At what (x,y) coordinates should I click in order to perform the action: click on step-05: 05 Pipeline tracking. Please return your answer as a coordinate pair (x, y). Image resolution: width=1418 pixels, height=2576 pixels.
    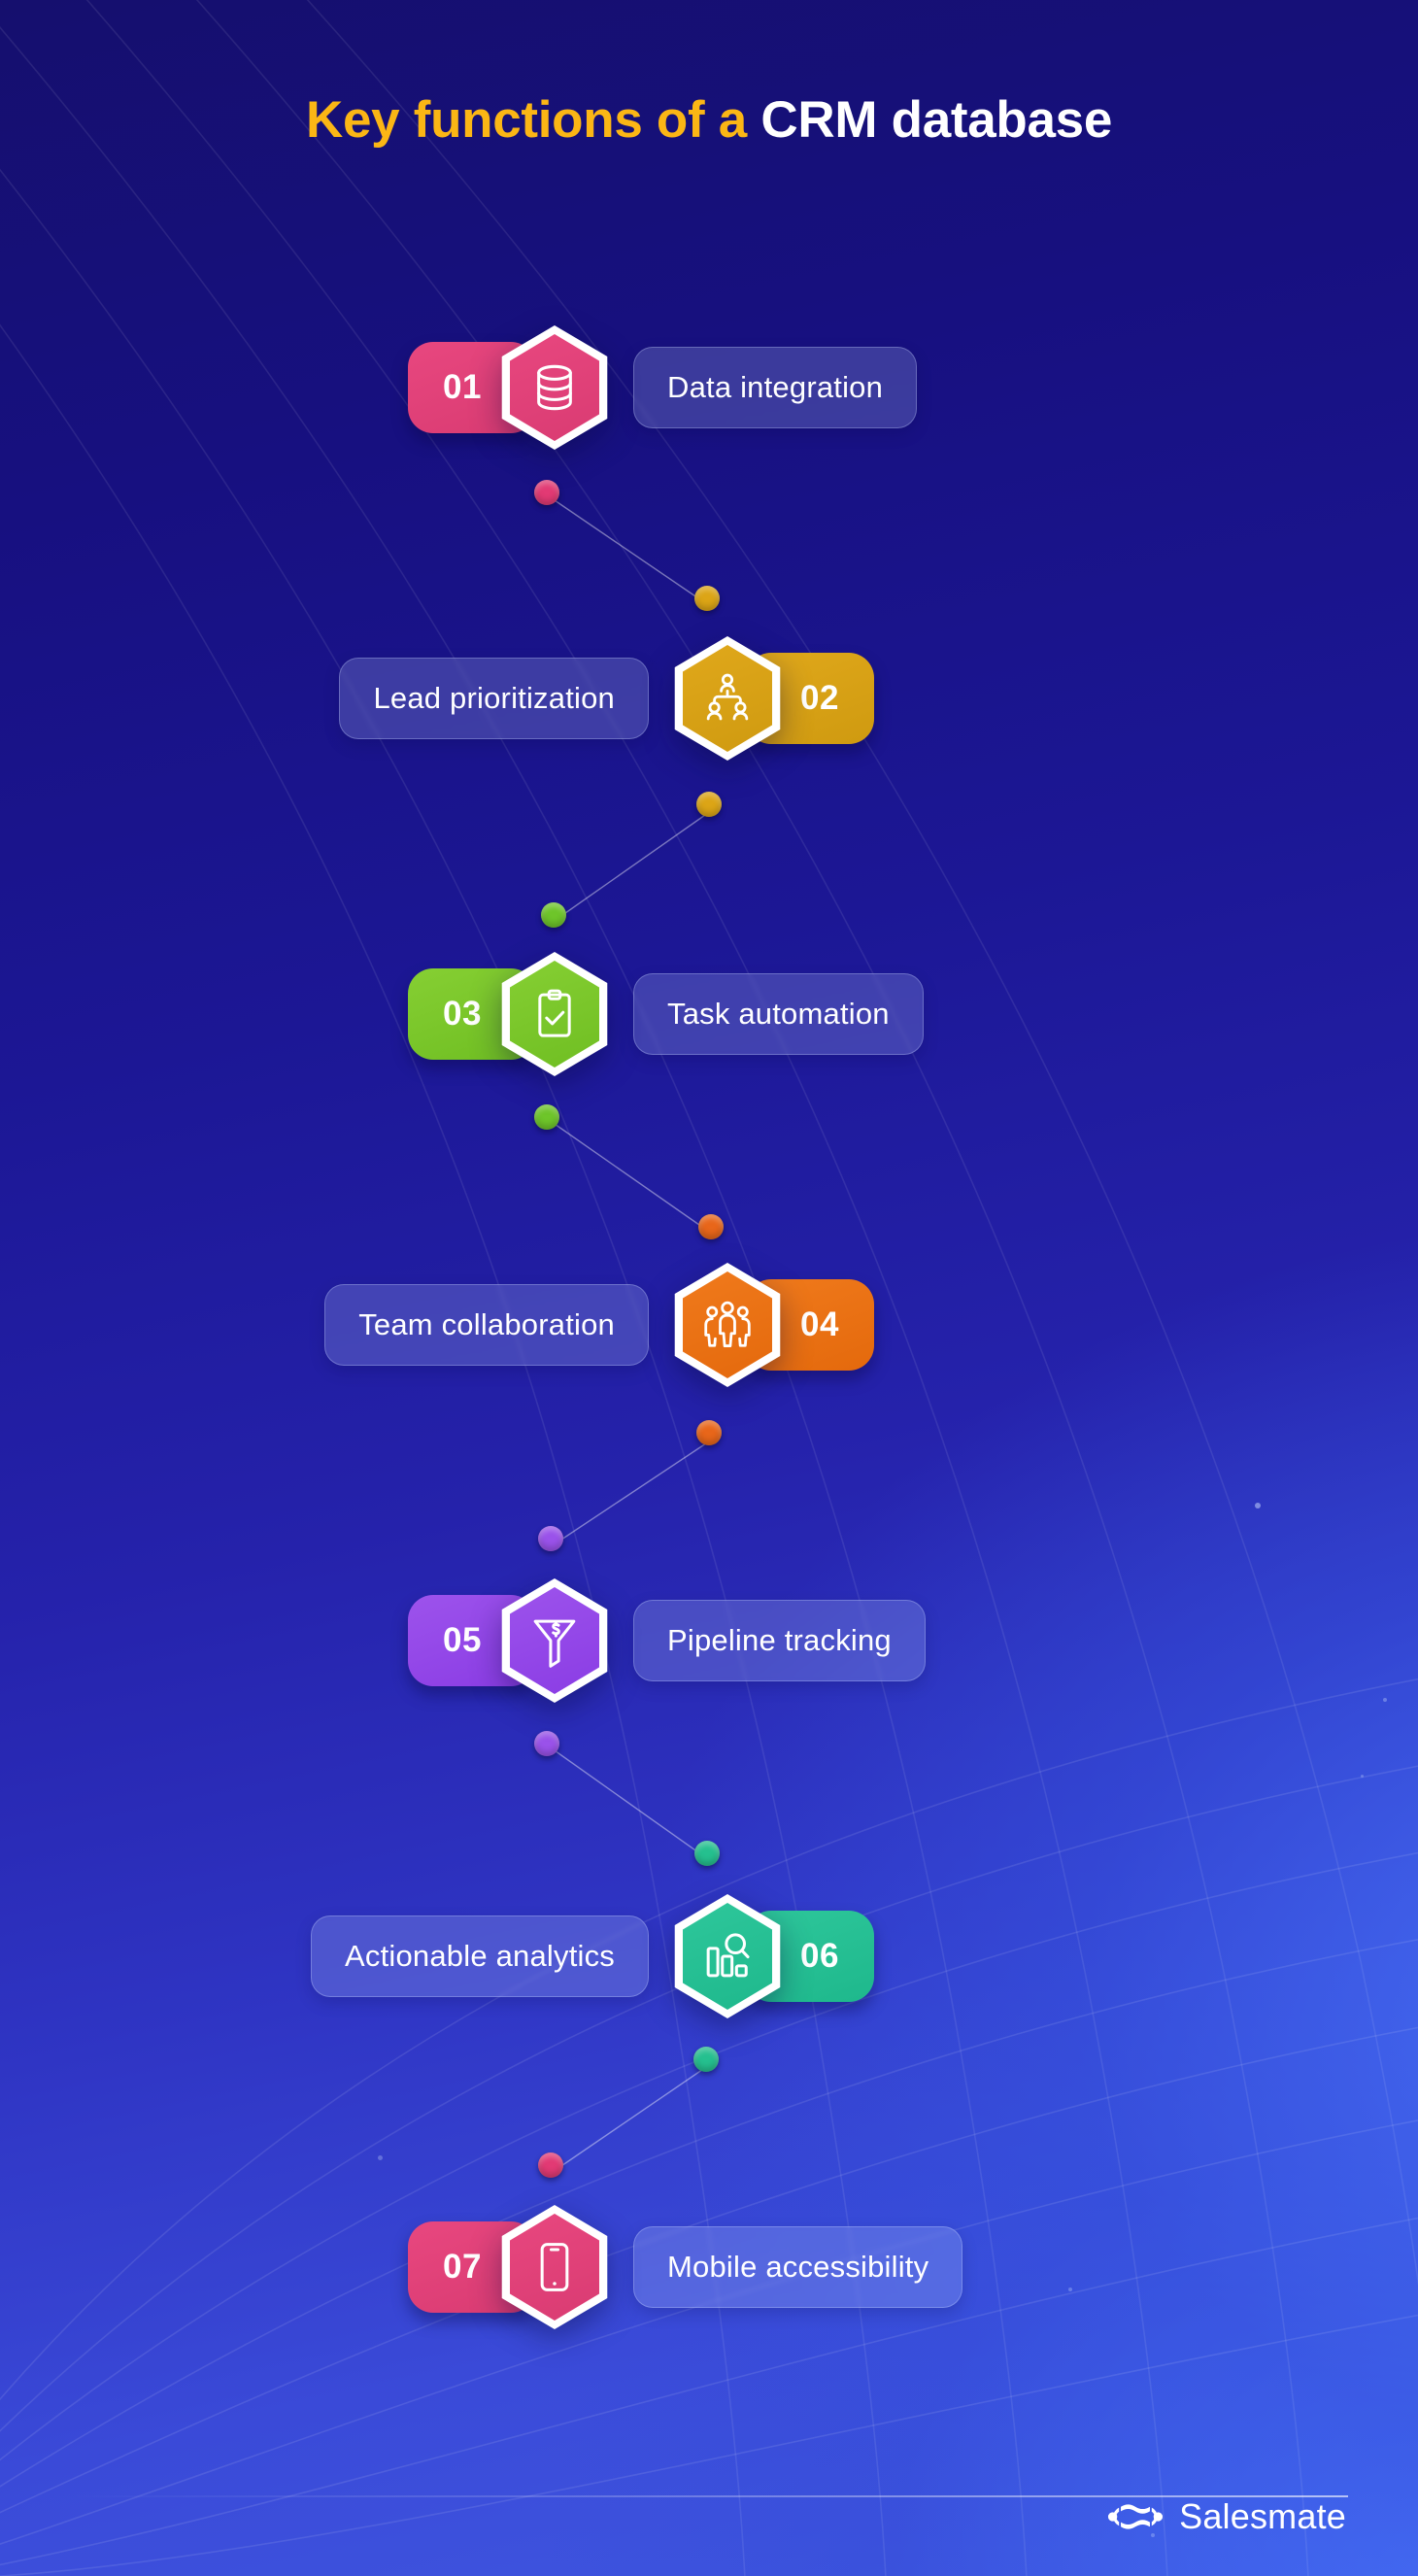
    Looking at the image, I should click on (667, 1640).